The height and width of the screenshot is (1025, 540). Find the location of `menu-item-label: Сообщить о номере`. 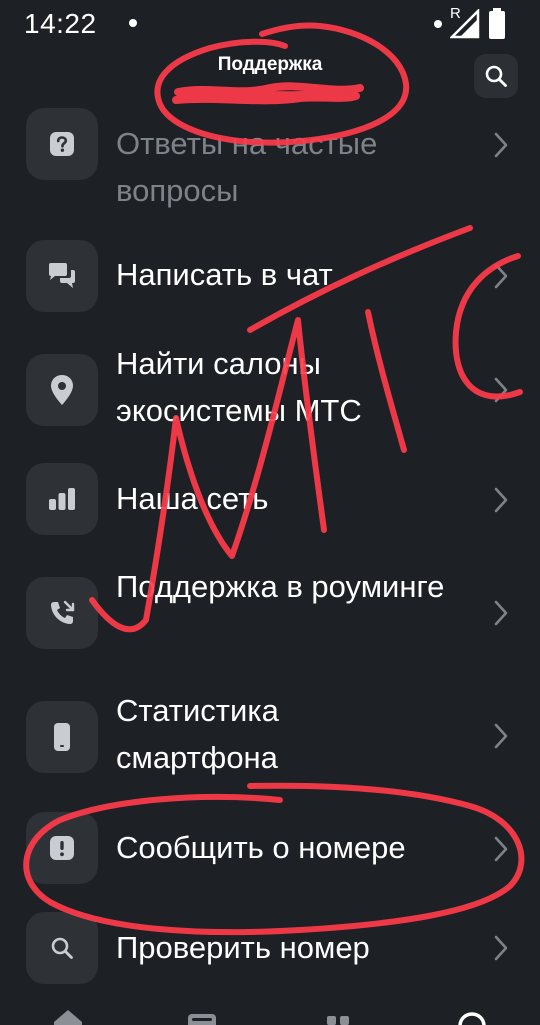

menu-item-label: Сообщить о номере is located at coordinates (261, 847).